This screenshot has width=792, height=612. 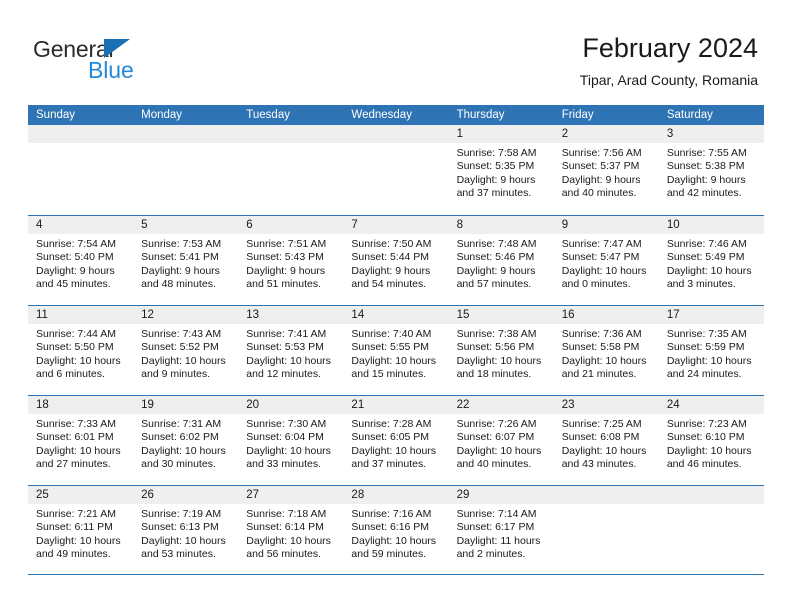 What do you see at coordinates (704, 374) in the screenshot?
I see `daylight-text-line2: and 24 minutes.` at bounding box center [704, 374].